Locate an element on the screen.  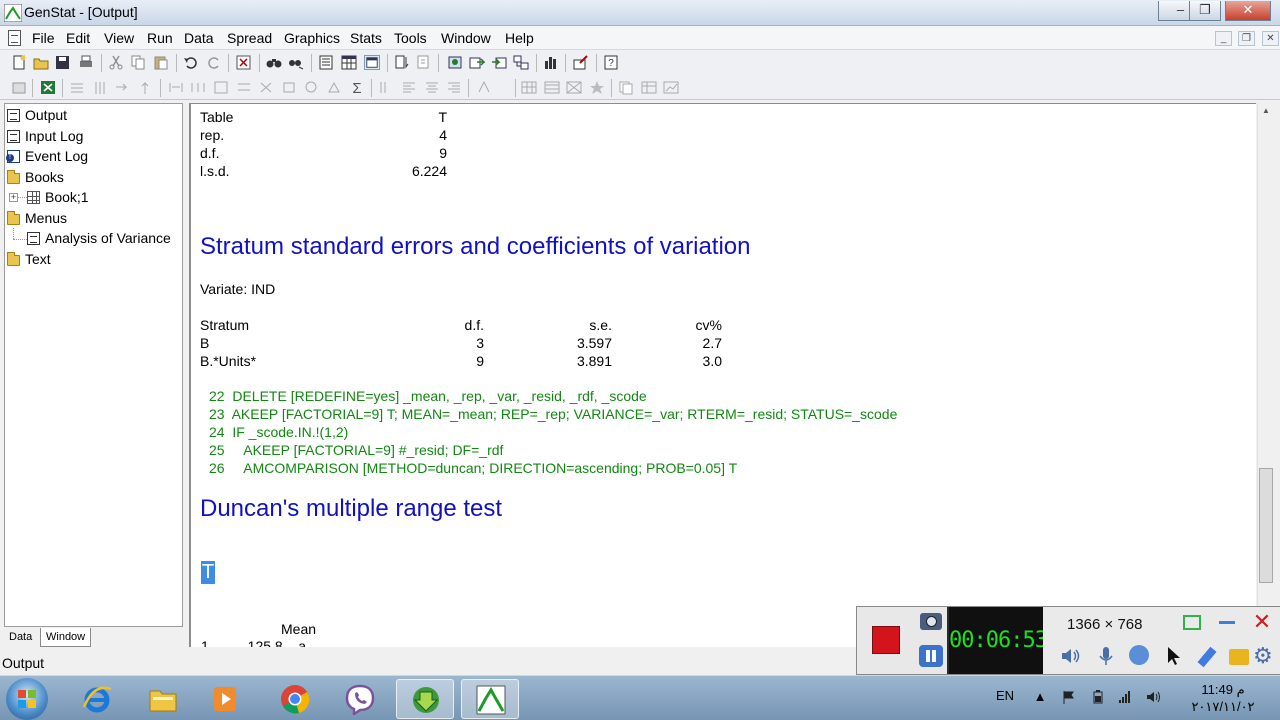
menu-graphics: Graphics is located at coordinates (312, 38).